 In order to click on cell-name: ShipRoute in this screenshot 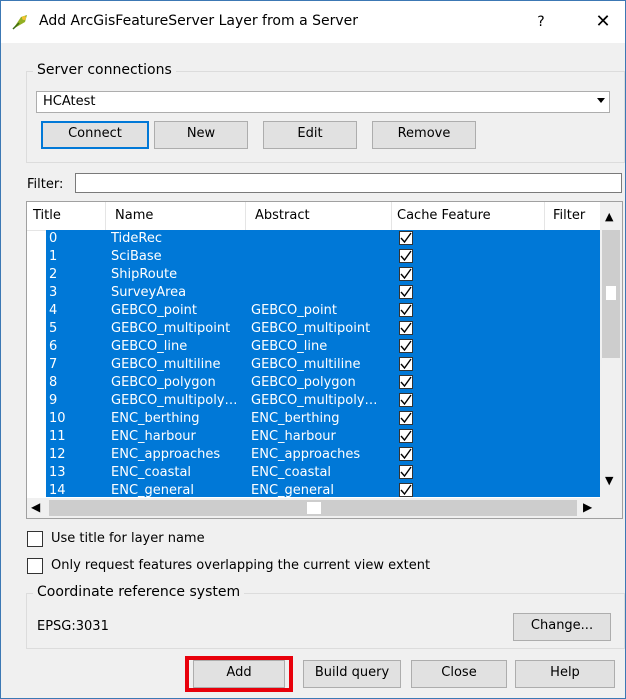, I will do `click(144, 274)`.